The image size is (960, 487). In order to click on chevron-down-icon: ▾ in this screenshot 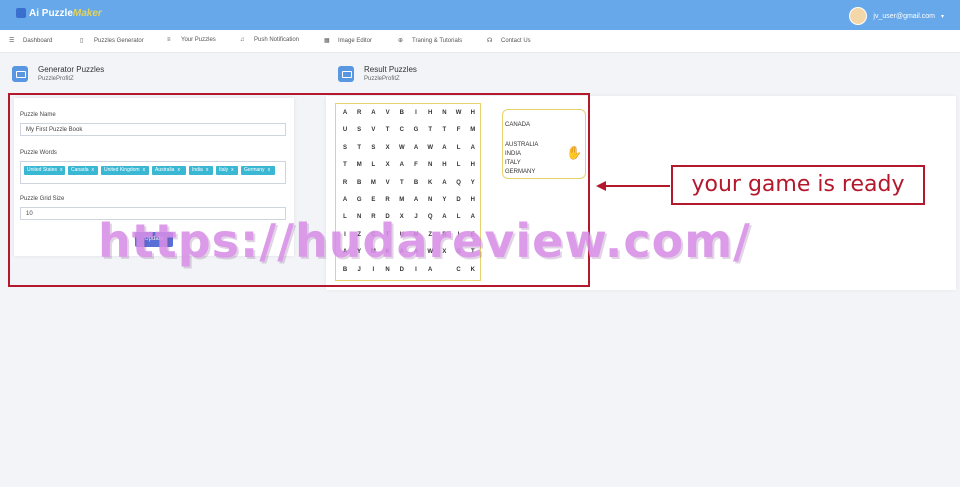, I will do `click(942, 16)`.